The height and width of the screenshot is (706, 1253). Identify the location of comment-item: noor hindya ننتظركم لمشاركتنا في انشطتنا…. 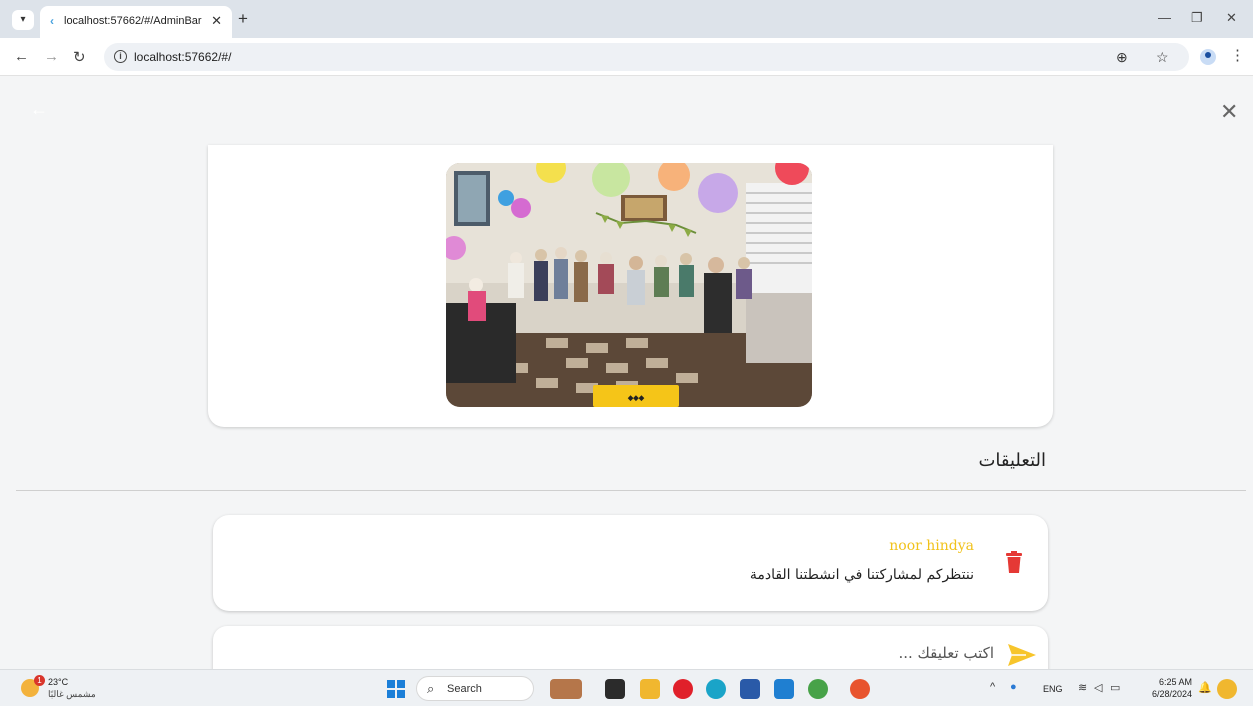
(630, 563).